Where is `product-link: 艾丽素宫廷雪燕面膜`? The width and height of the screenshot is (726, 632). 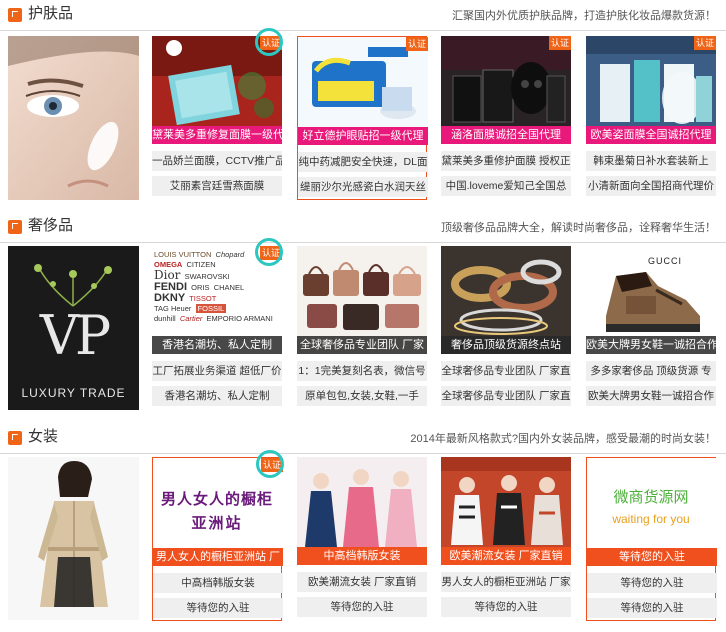
product-link: 艾丽素宫廷雪燕面膜 is located at coordinates (217, 186).